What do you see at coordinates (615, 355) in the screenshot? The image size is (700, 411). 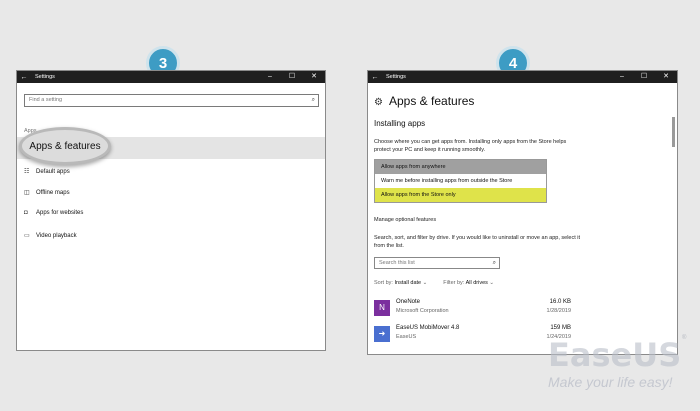 I see `easeus-watermark-logo: EaseUS` at bounding box center [615, 355].